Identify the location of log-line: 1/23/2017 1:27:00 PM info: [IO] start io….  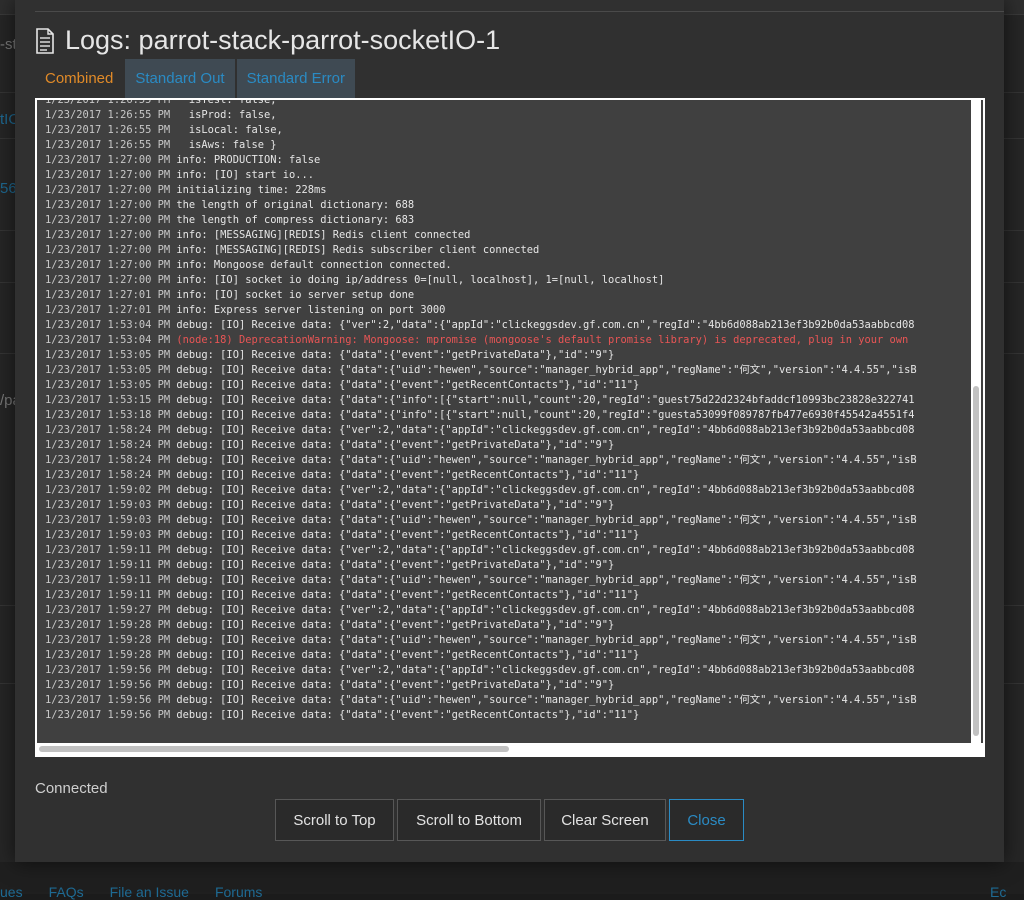
(481, 175).